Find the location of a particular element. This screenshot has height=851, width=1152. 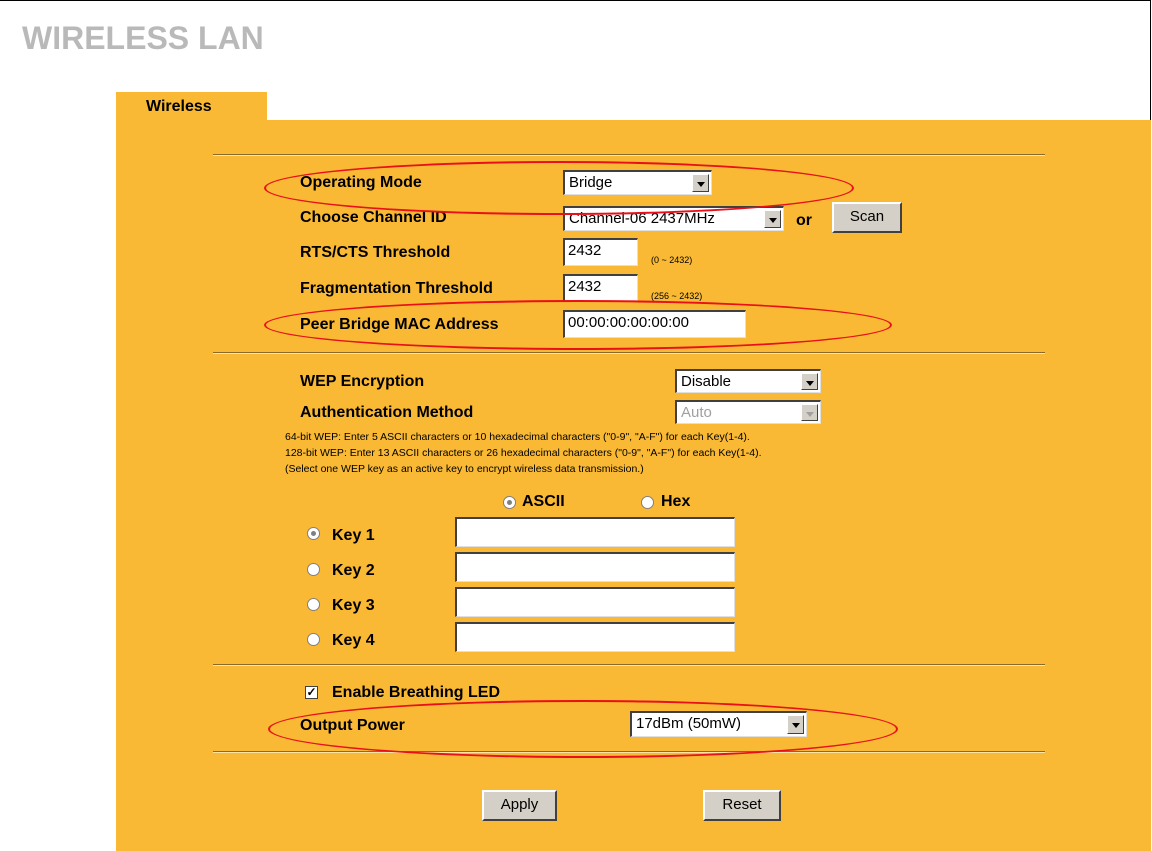

wep-encryption-label: WEP Encryption is located at coordinates (362, 381).